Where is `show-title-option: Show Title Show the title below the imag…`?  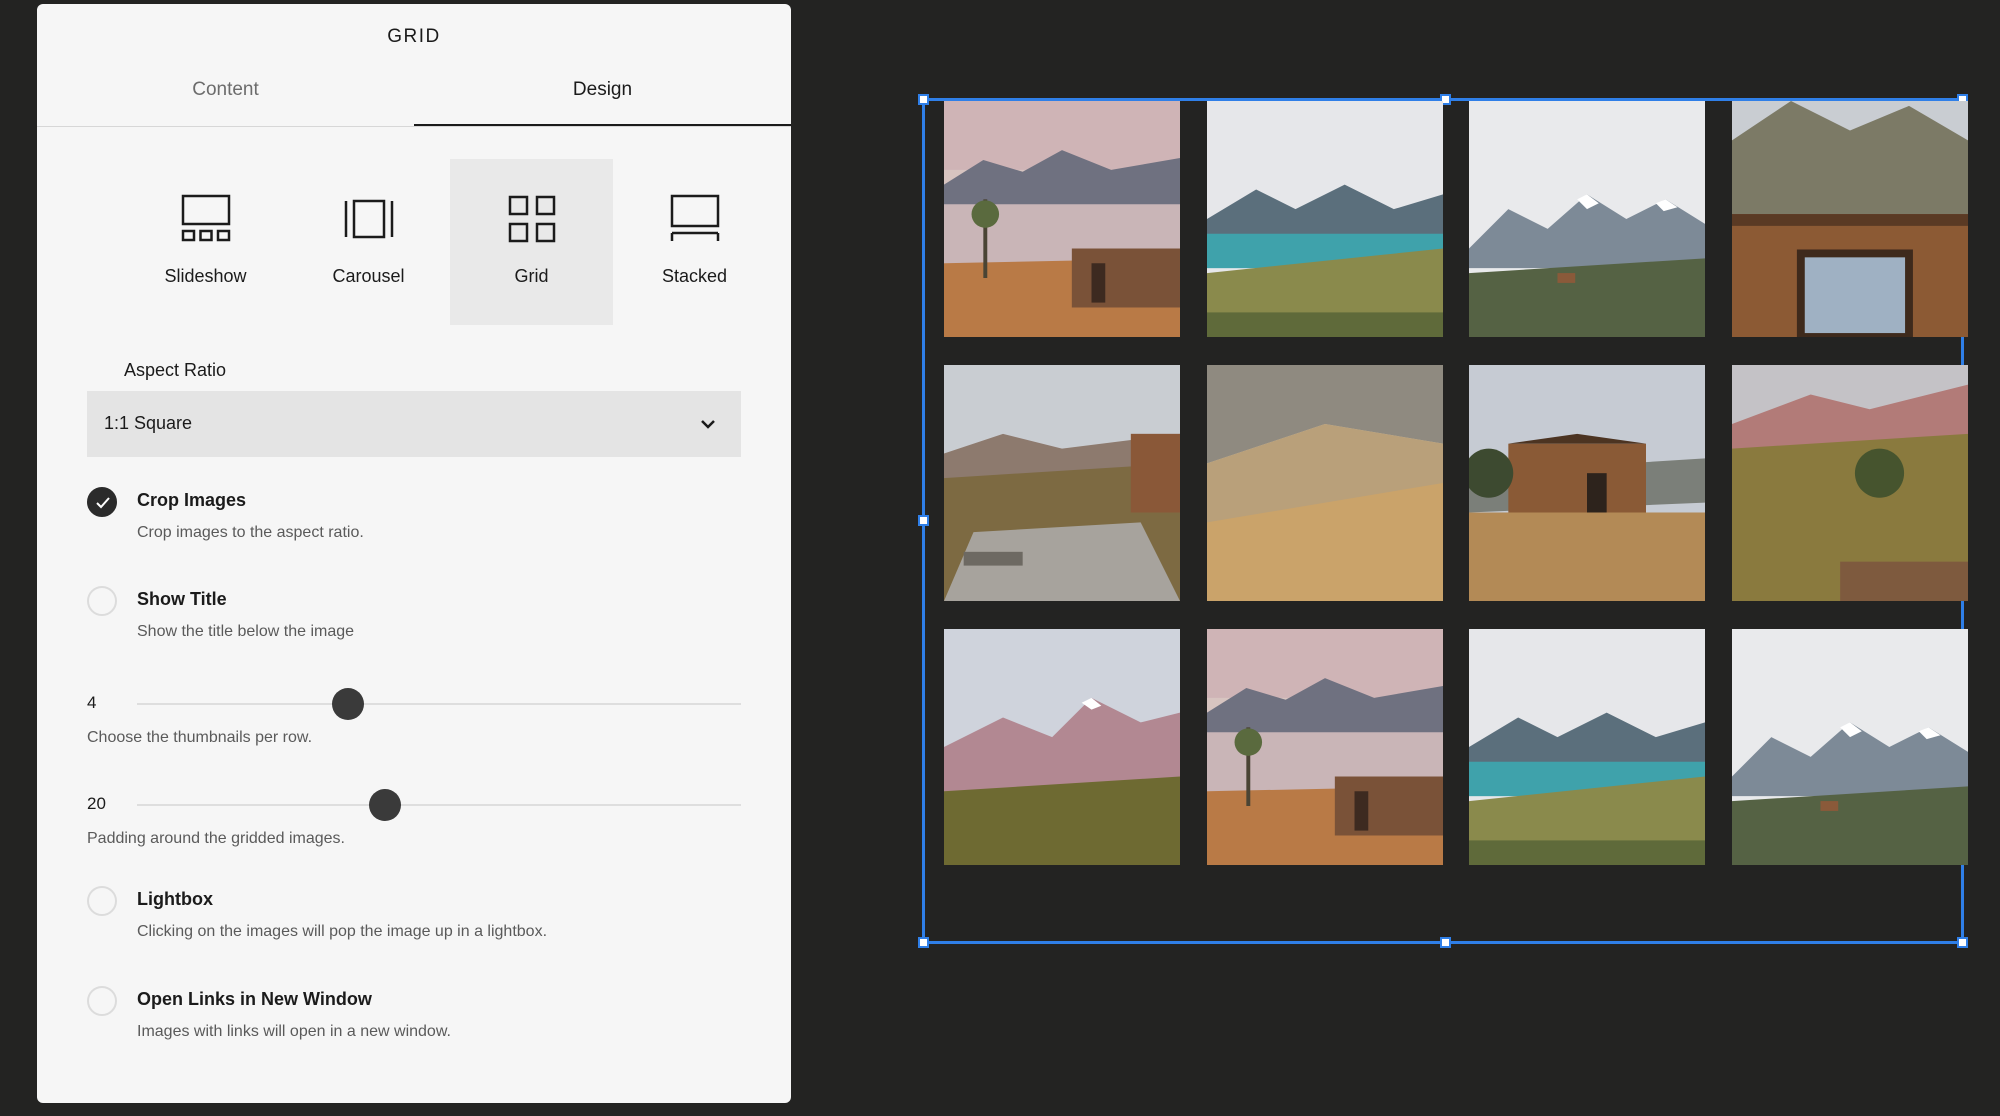 show-title-option: Show Title Show the title below the imag… is located at coordinates (417, 621).